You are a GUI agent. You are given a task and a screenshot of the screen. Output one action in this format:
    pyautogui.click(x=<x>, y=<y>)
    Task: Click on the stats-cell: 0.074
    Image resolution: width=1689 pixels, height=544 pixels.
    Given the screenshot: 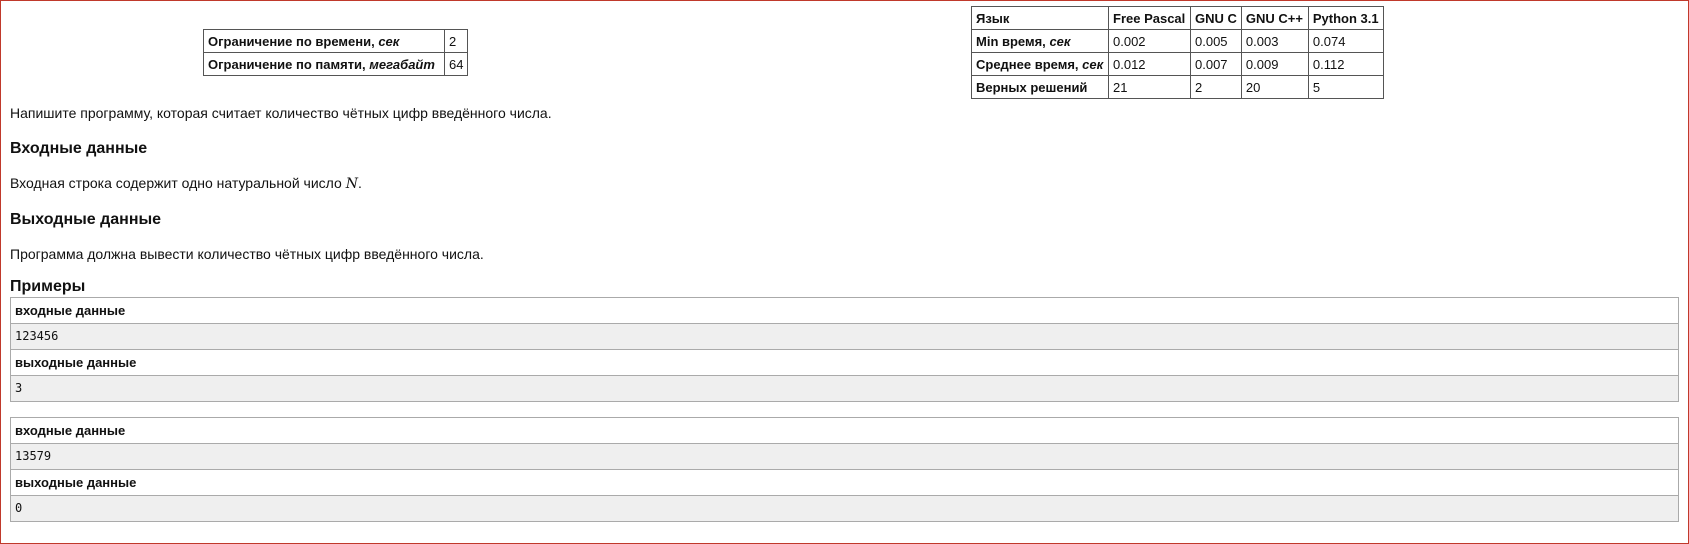 What is the action you would take?
    pyautogui.click(x=1345, y=41)
    